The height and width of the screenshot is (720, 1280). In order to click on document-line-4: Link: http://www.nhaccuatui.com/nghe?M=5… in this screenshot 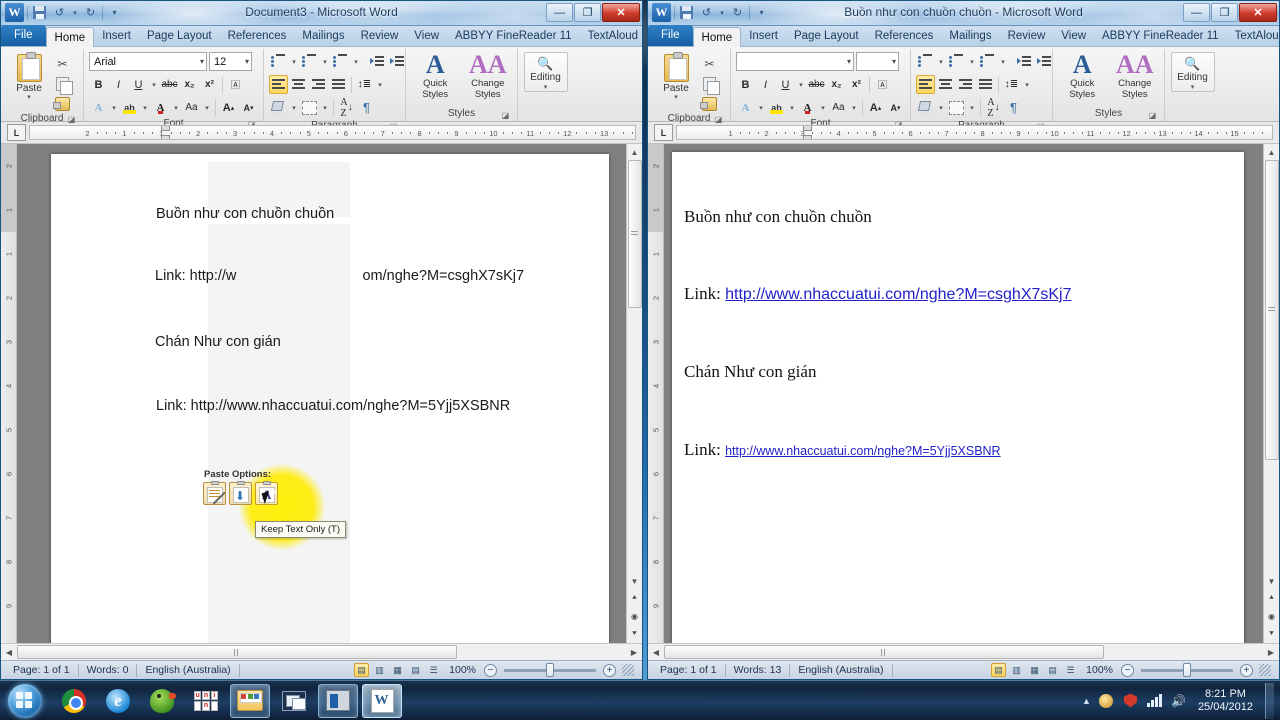, I will do `click(842, 450)`.